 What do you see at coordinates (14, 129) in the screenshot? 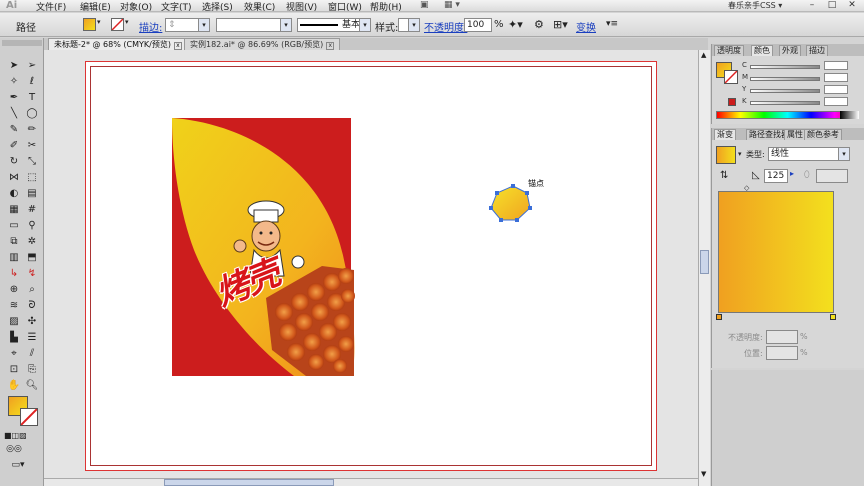
I see `paintbrush-tool-icon: ✎` at bounding box center [14, 129].